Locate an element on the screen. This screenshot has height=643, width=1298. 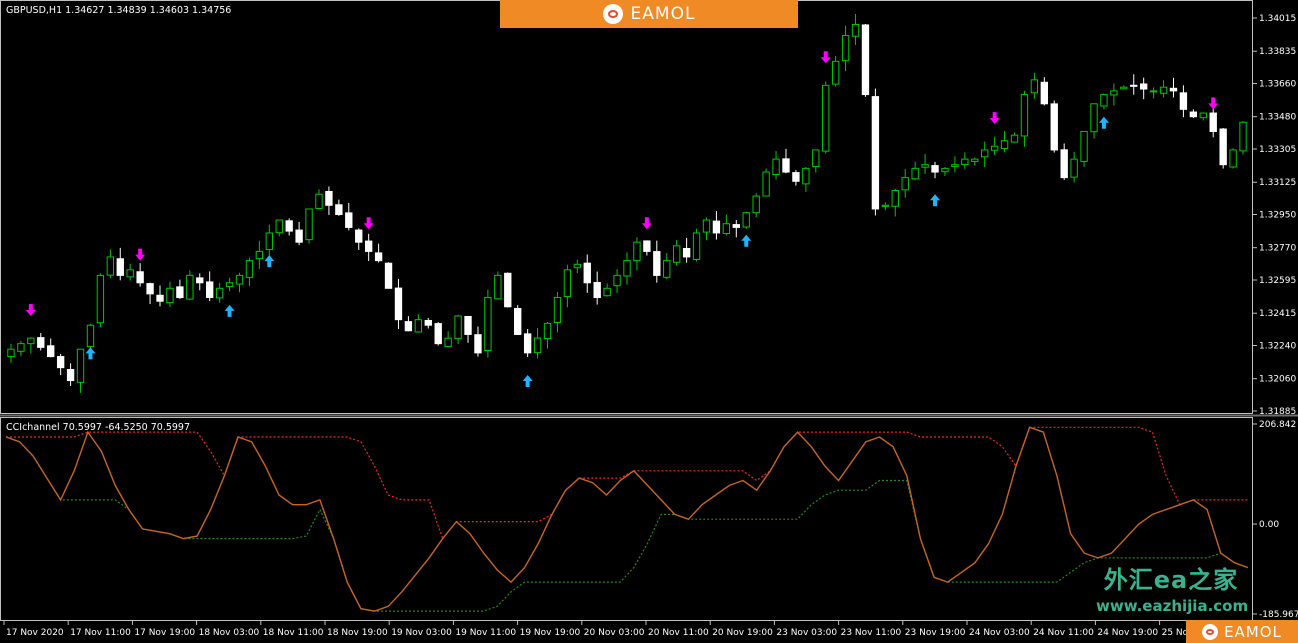
indicator-title: CCIchannel 70.5997 -64.5250 70.5997 is located at coordinates (98, 427).